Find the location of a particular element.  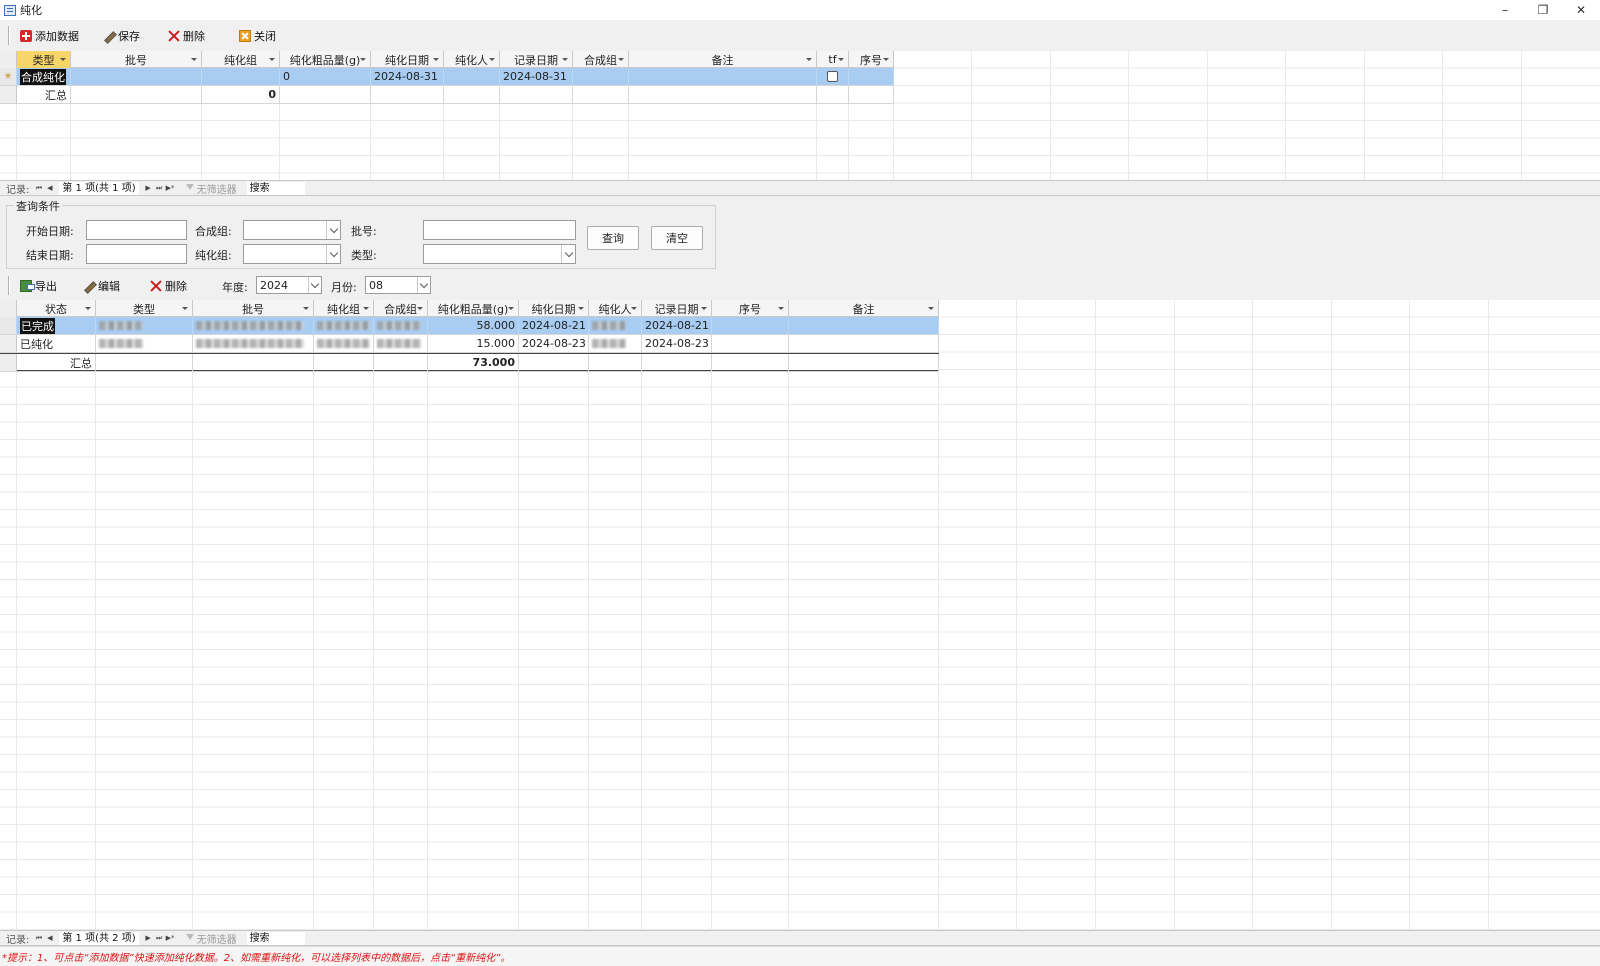

month-select: 08 is located at coordinates (398, 285).